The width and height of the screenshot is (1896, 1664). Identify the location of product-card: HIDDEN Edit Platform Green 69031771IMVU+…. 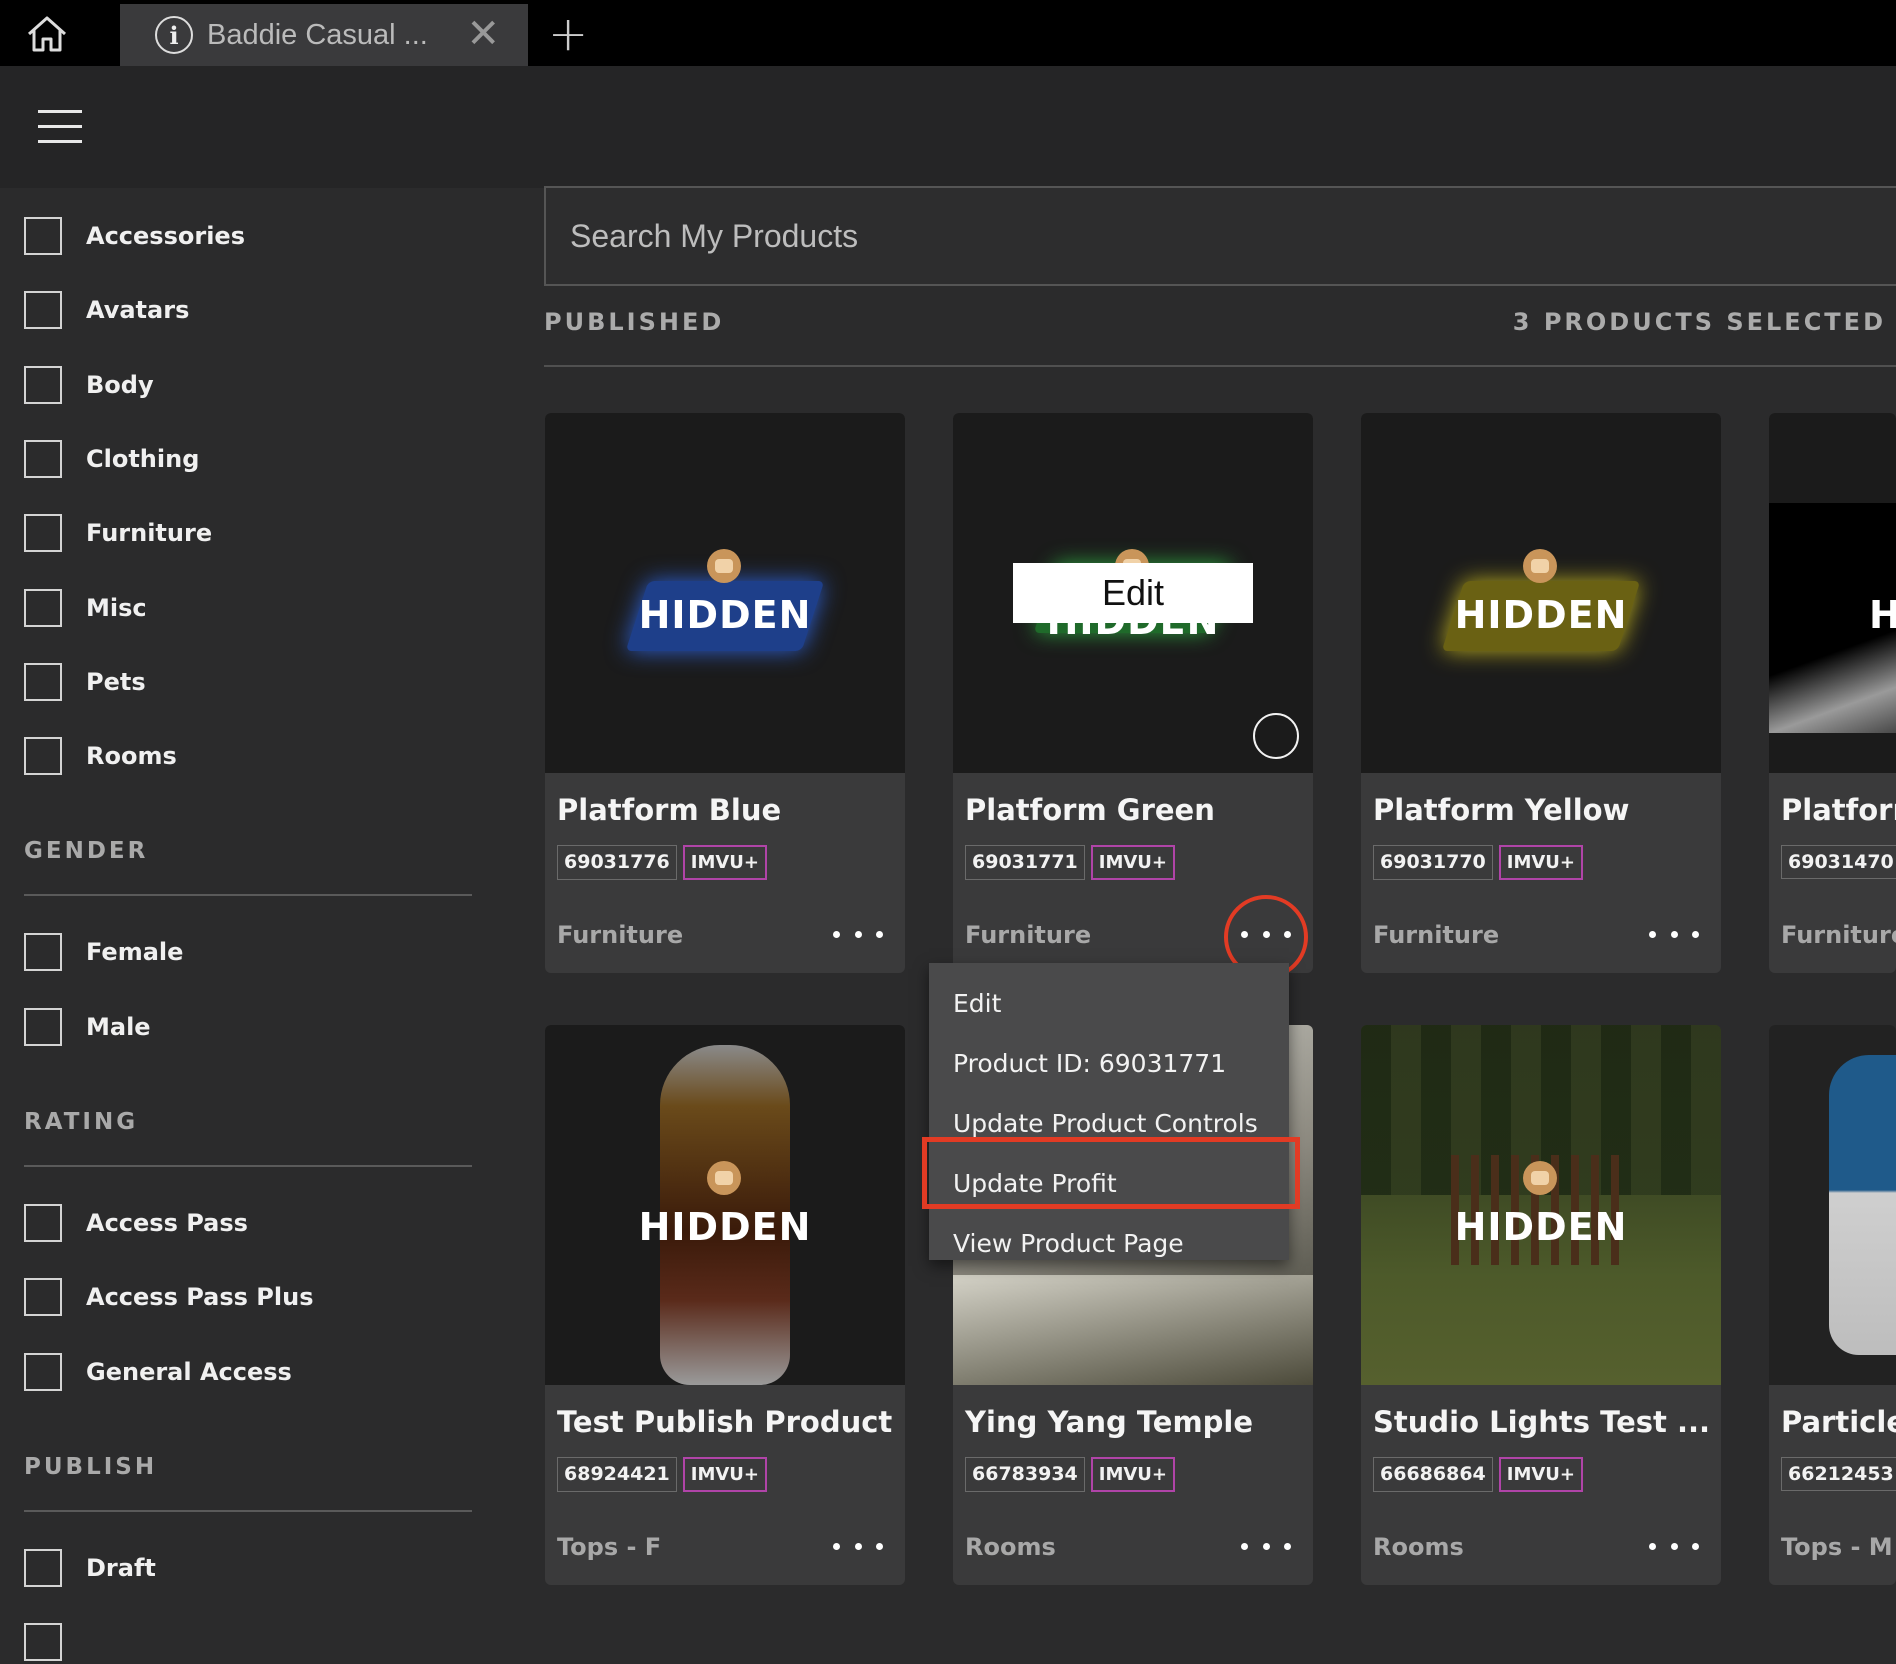
(1133, 693).